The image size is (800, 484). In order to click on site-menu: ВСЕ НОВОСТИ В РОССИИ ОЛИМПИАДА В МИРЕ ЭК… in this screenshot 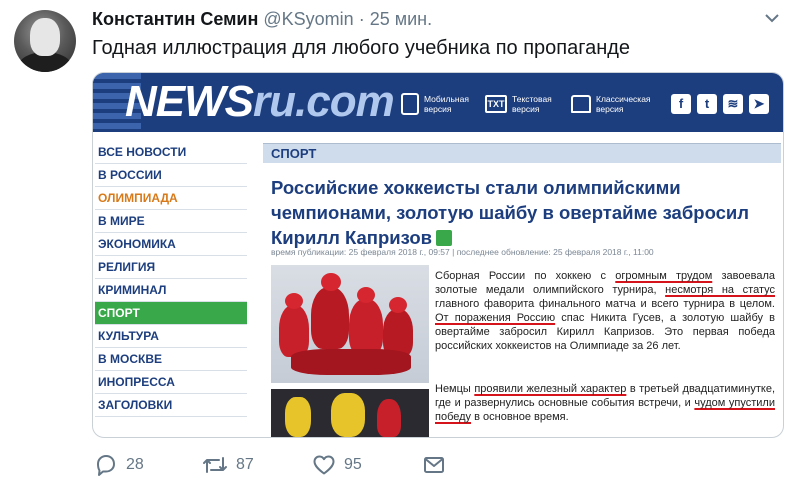, I will do `click(171, 279)`.